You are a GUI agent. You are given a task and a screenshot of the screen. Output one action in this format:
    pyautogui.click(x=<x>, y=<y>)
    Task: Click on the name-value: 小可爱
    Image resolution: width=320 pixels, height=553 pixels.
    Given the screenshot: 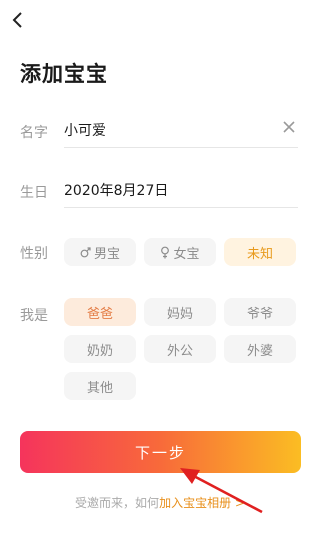 What is the action you would take?
    pyautogui.click(x=85, y=131)
    